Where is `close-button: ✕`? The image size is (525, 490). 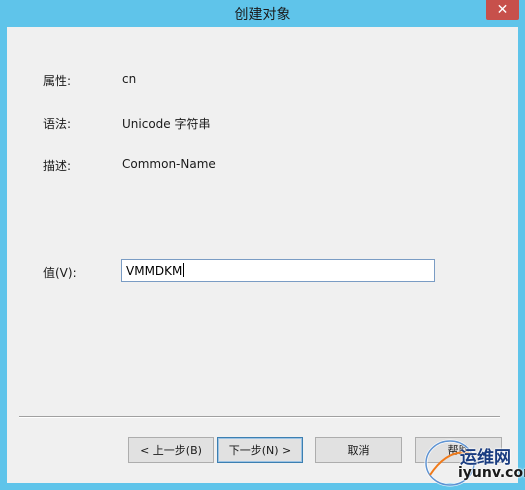
close-button: ✕ is located at coordinates (502, 10).